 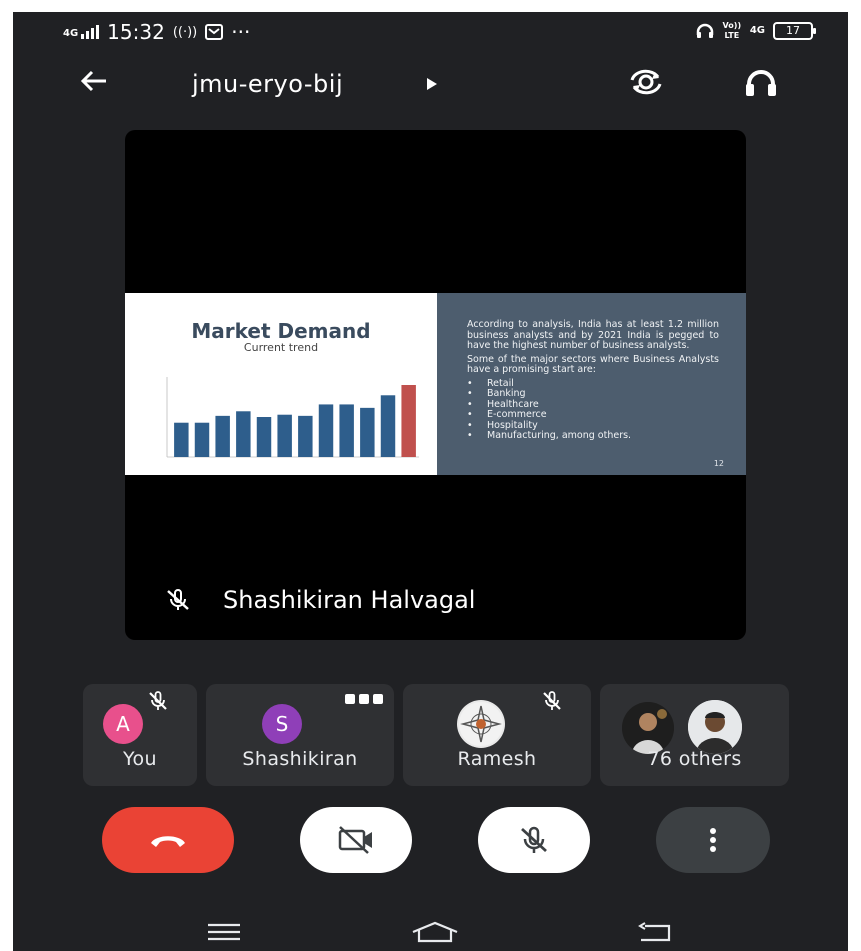 I want to click on top-app-bar: jmu-eryo-bij, so click(x=430, y=84).